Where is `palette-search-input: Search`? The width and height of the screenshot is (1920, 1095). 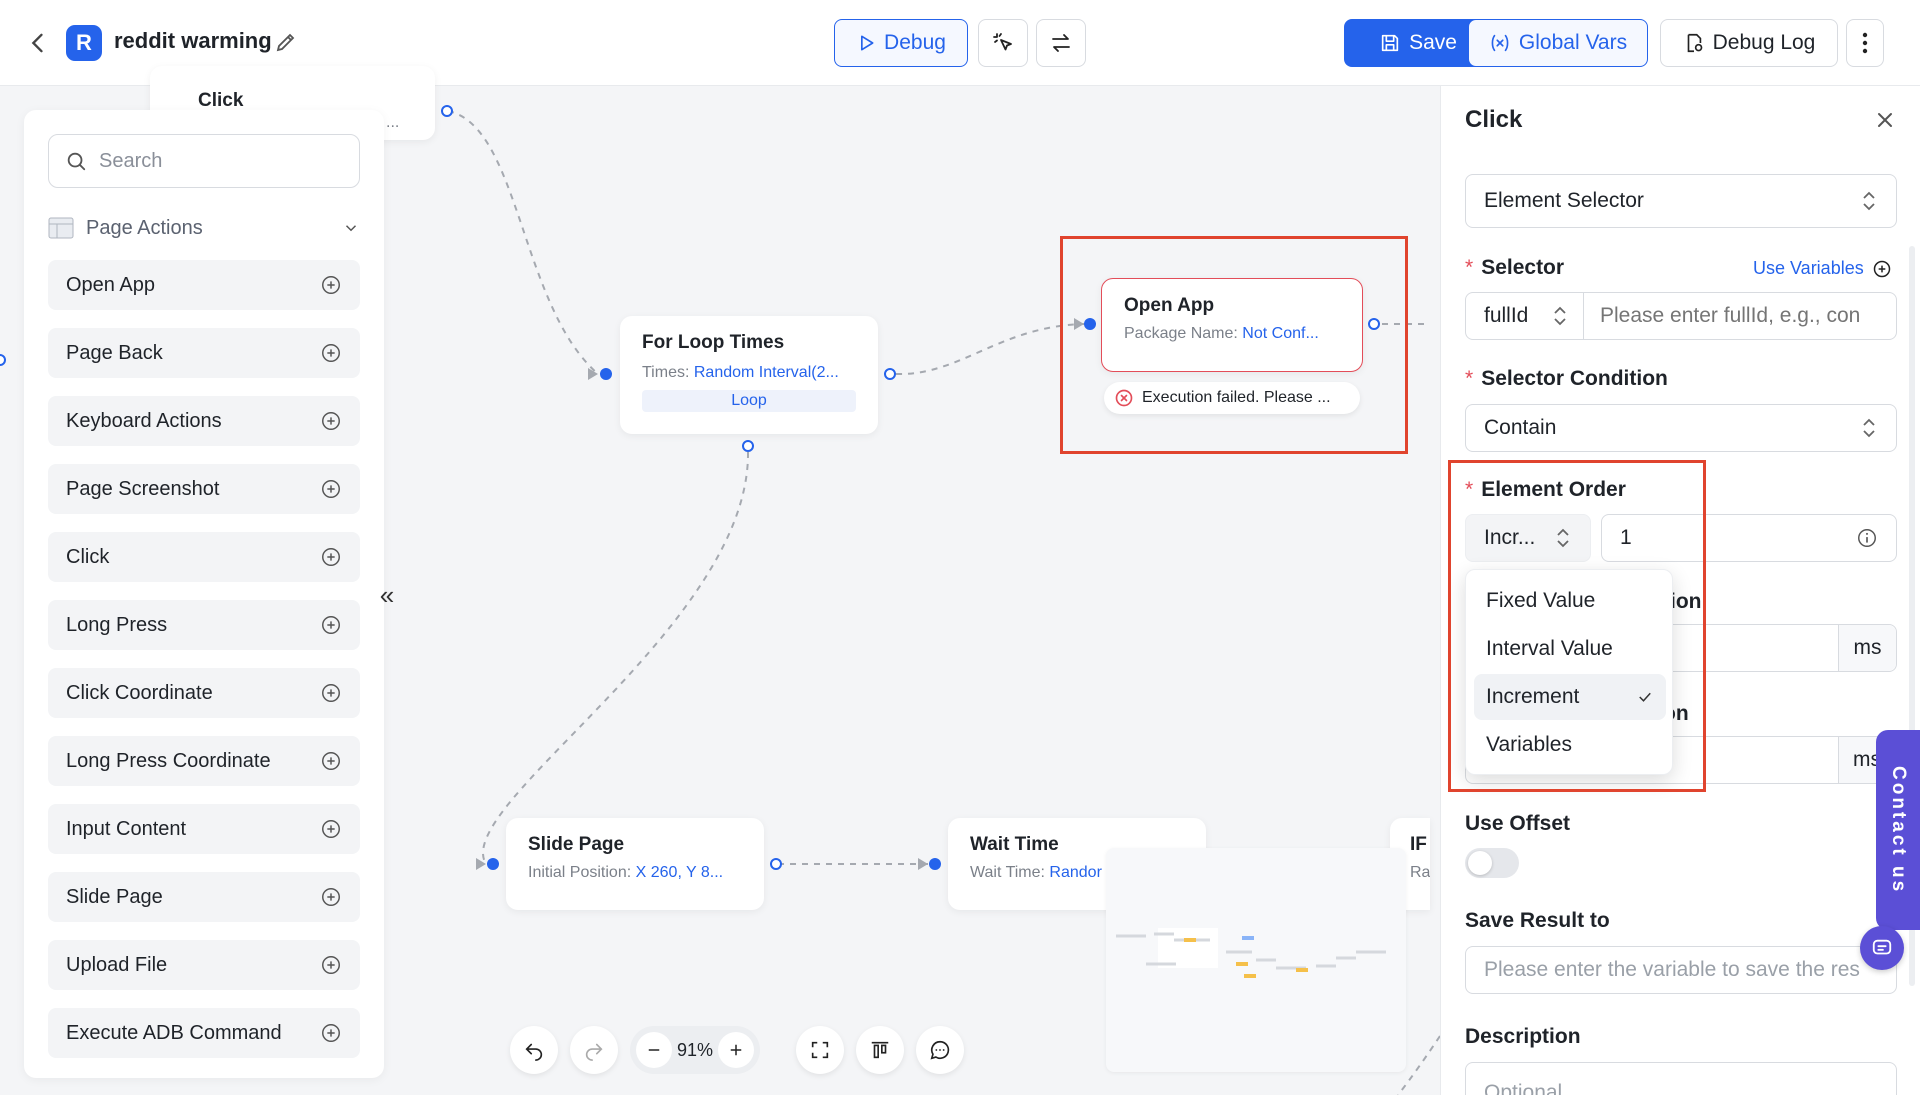 palette-search-input: Search is located at coordinates (204, 161).